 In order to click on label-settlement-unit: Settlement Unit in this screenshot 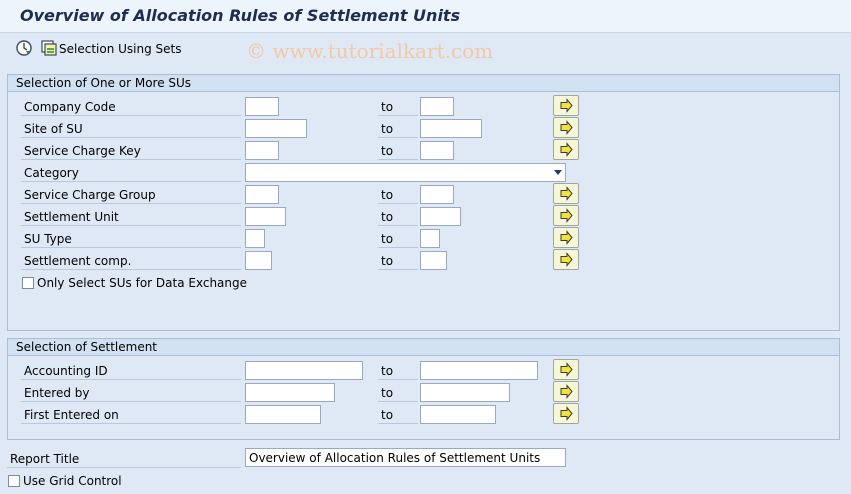, I will do `click(71, 217)`.